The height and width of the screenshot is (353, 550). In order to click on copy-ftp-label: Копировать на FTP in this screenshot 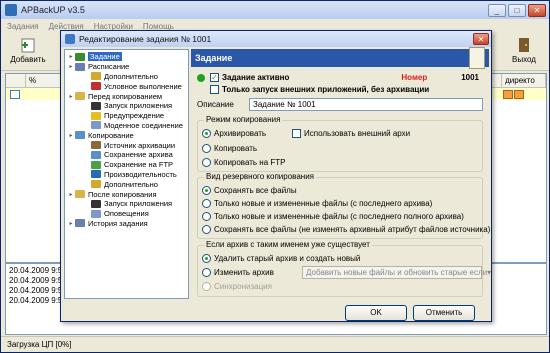, I will do `click(250, 162)`.